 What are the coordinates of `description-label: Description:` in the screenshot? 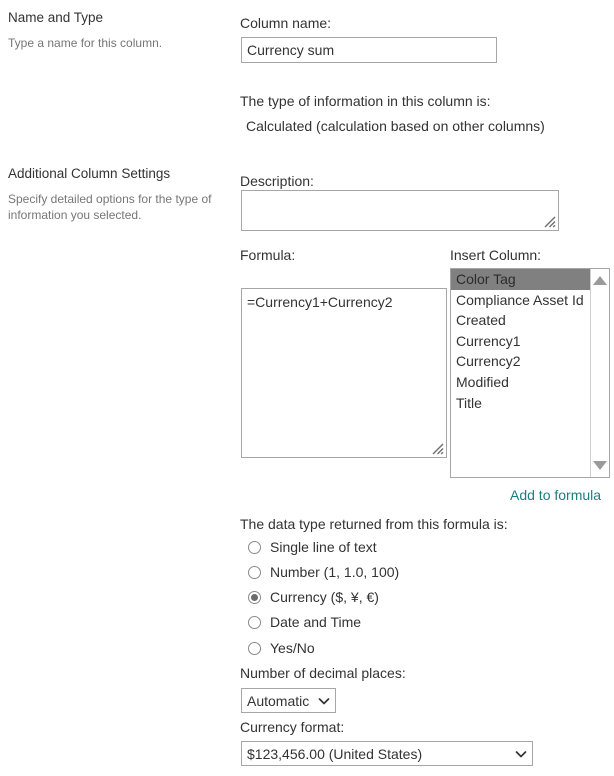 It's located at (277, 181).